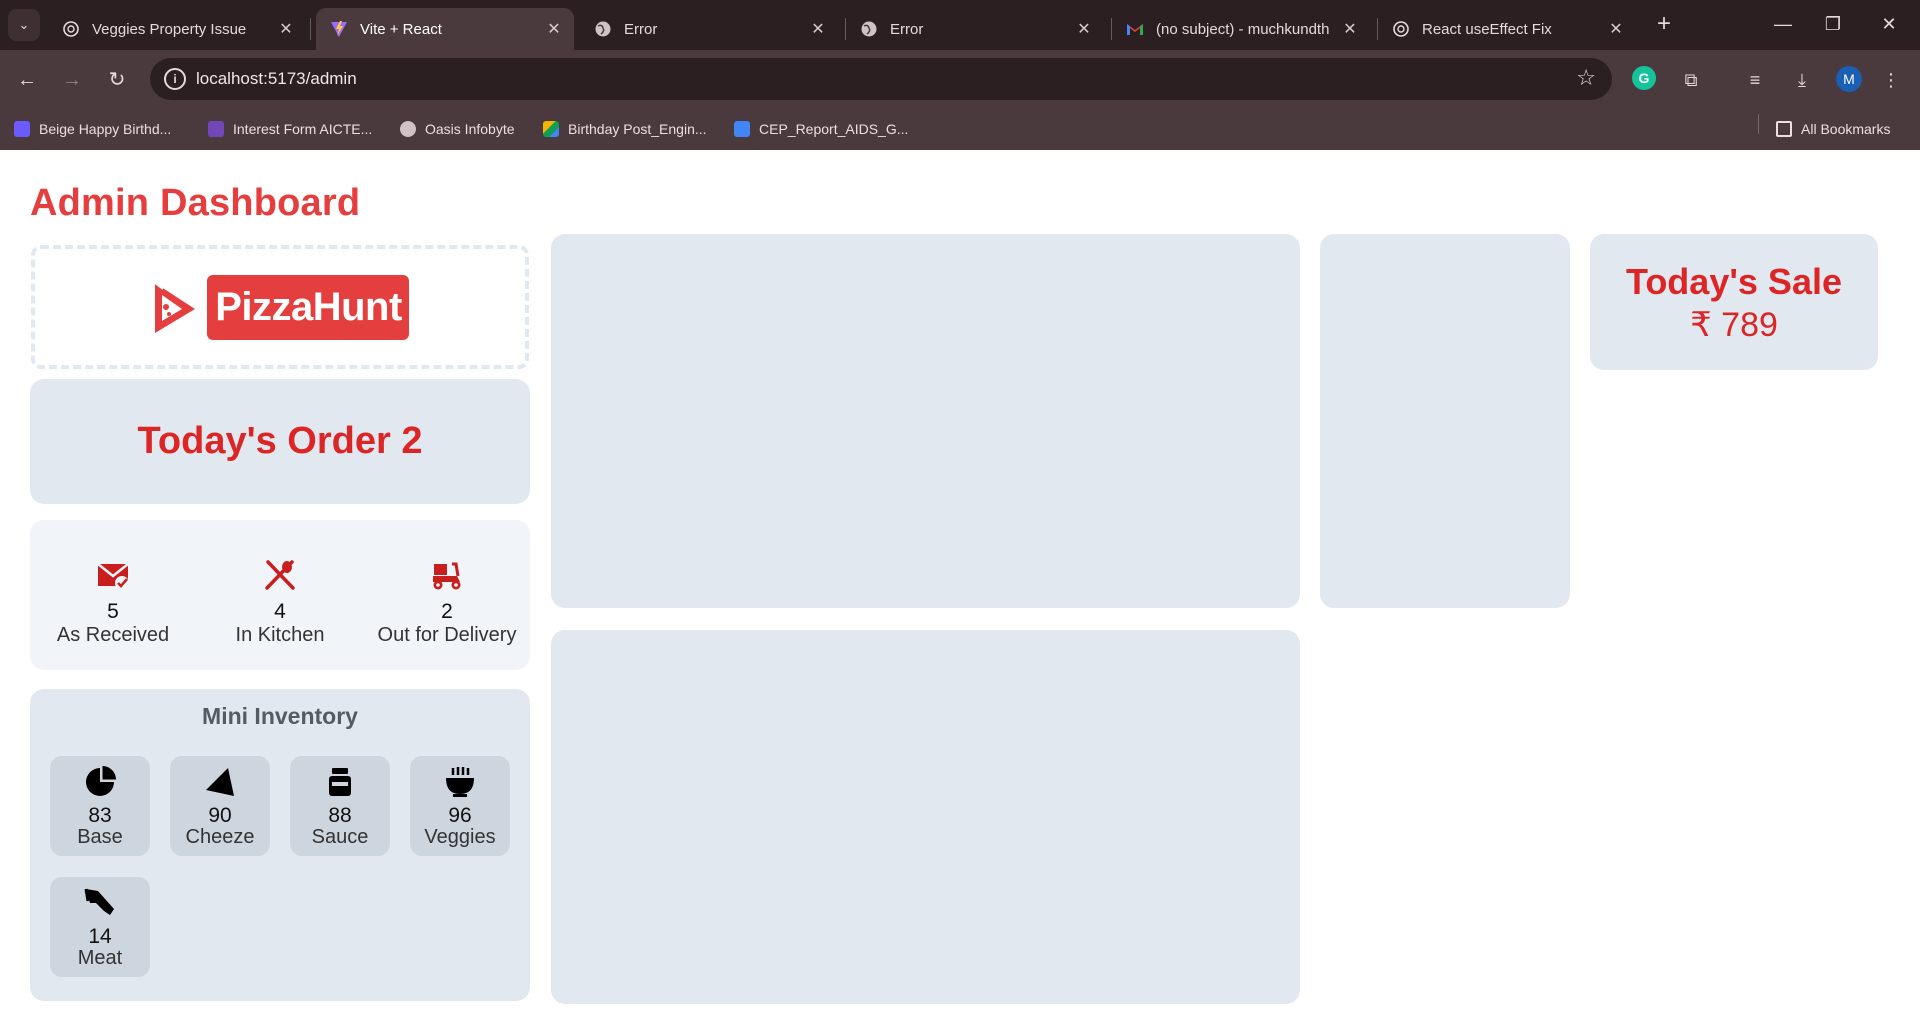 The width and height of the screenshot is (1920, 1020). Describe the element at coordinates (1889, 24) in the screenshot. I see `window-close-icon: ✕` at that location.